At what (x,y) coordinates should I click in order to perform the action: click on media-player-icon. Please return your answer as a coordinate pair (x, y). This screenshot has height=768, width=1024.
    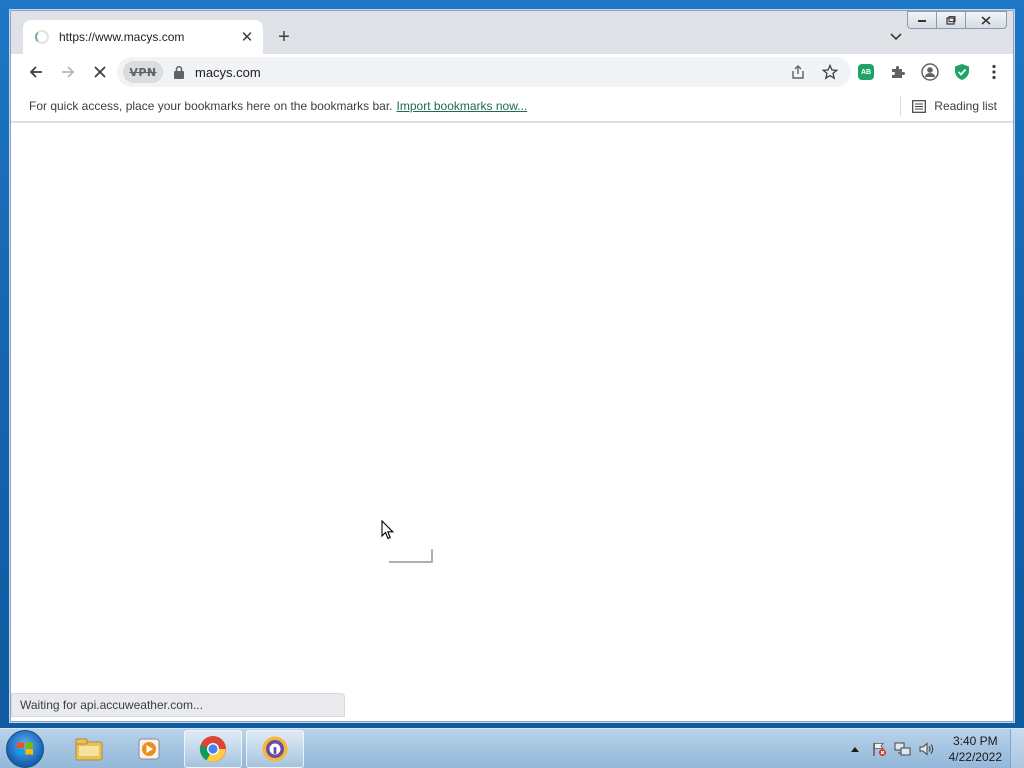
    Looking at the image, I should click on (149, 749).